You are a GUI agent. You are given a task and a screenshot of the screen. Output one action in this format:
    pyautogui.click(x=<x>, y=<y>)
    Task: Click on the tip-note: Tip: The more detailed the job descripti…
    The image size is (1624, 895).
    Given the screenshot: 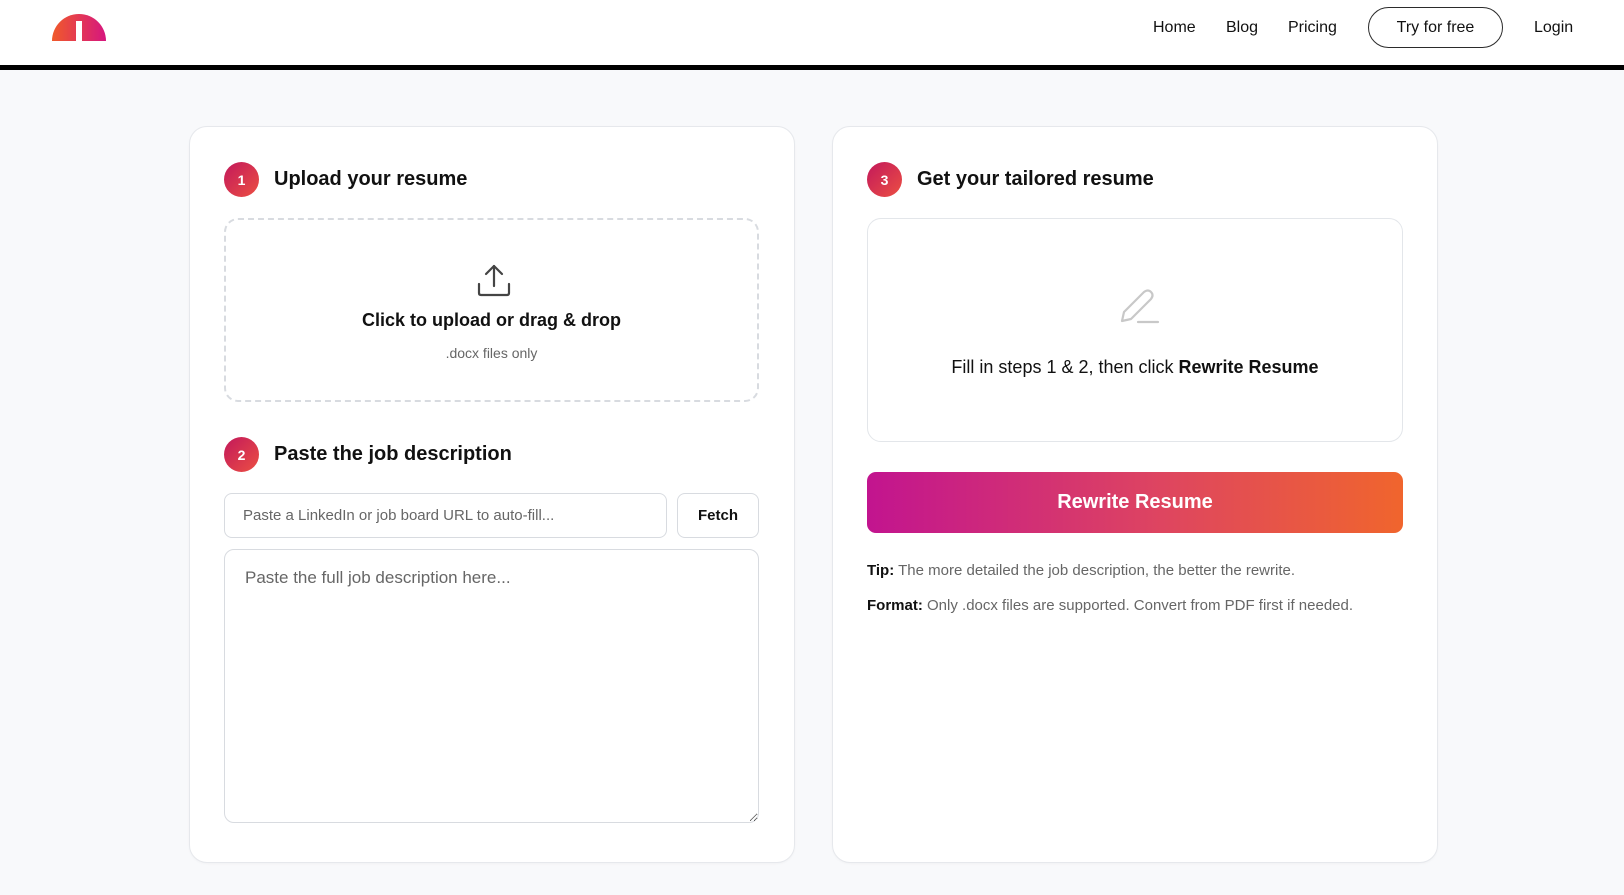 What is the action you would take?
    pyautogui.click(x=1081, y=570)
    